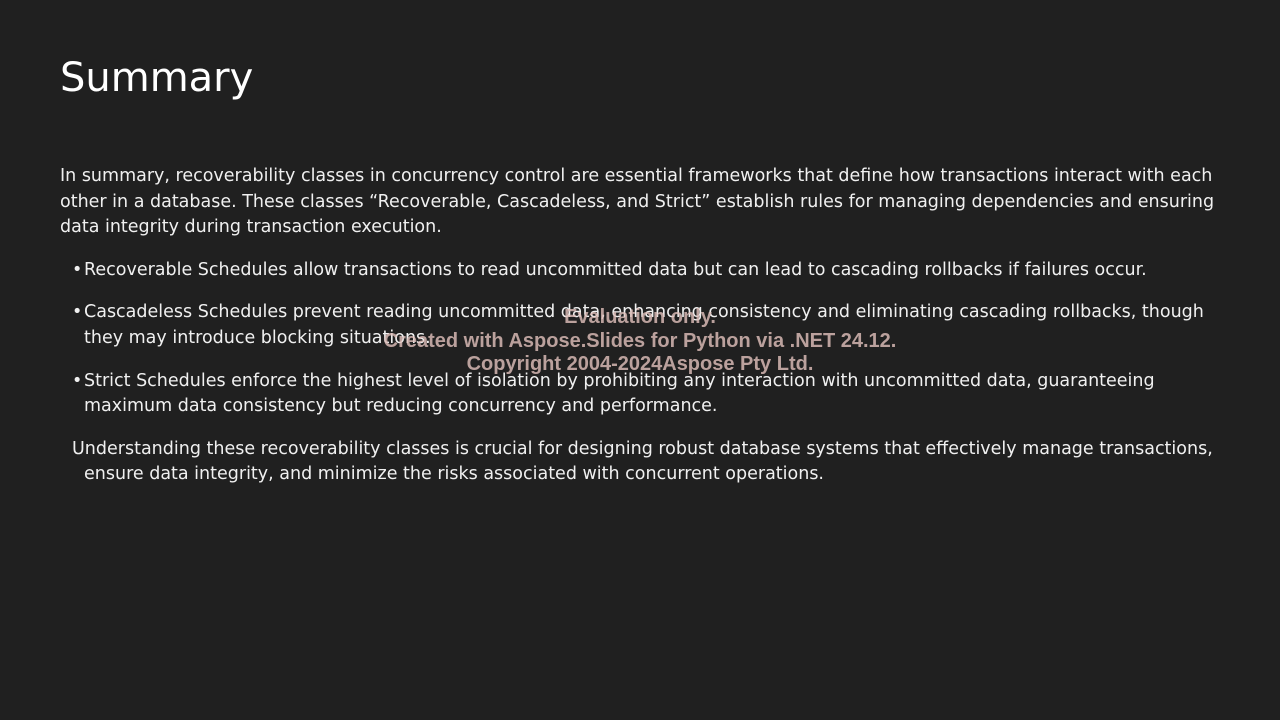 This screenshot has width=1280, height=720. What do you see at coordinates (640, 364) in the screenshot?
I see `watermark-line-3: Copyright 2004-2024Aspose Pty Ltd.` at bounding box center [640, 364].